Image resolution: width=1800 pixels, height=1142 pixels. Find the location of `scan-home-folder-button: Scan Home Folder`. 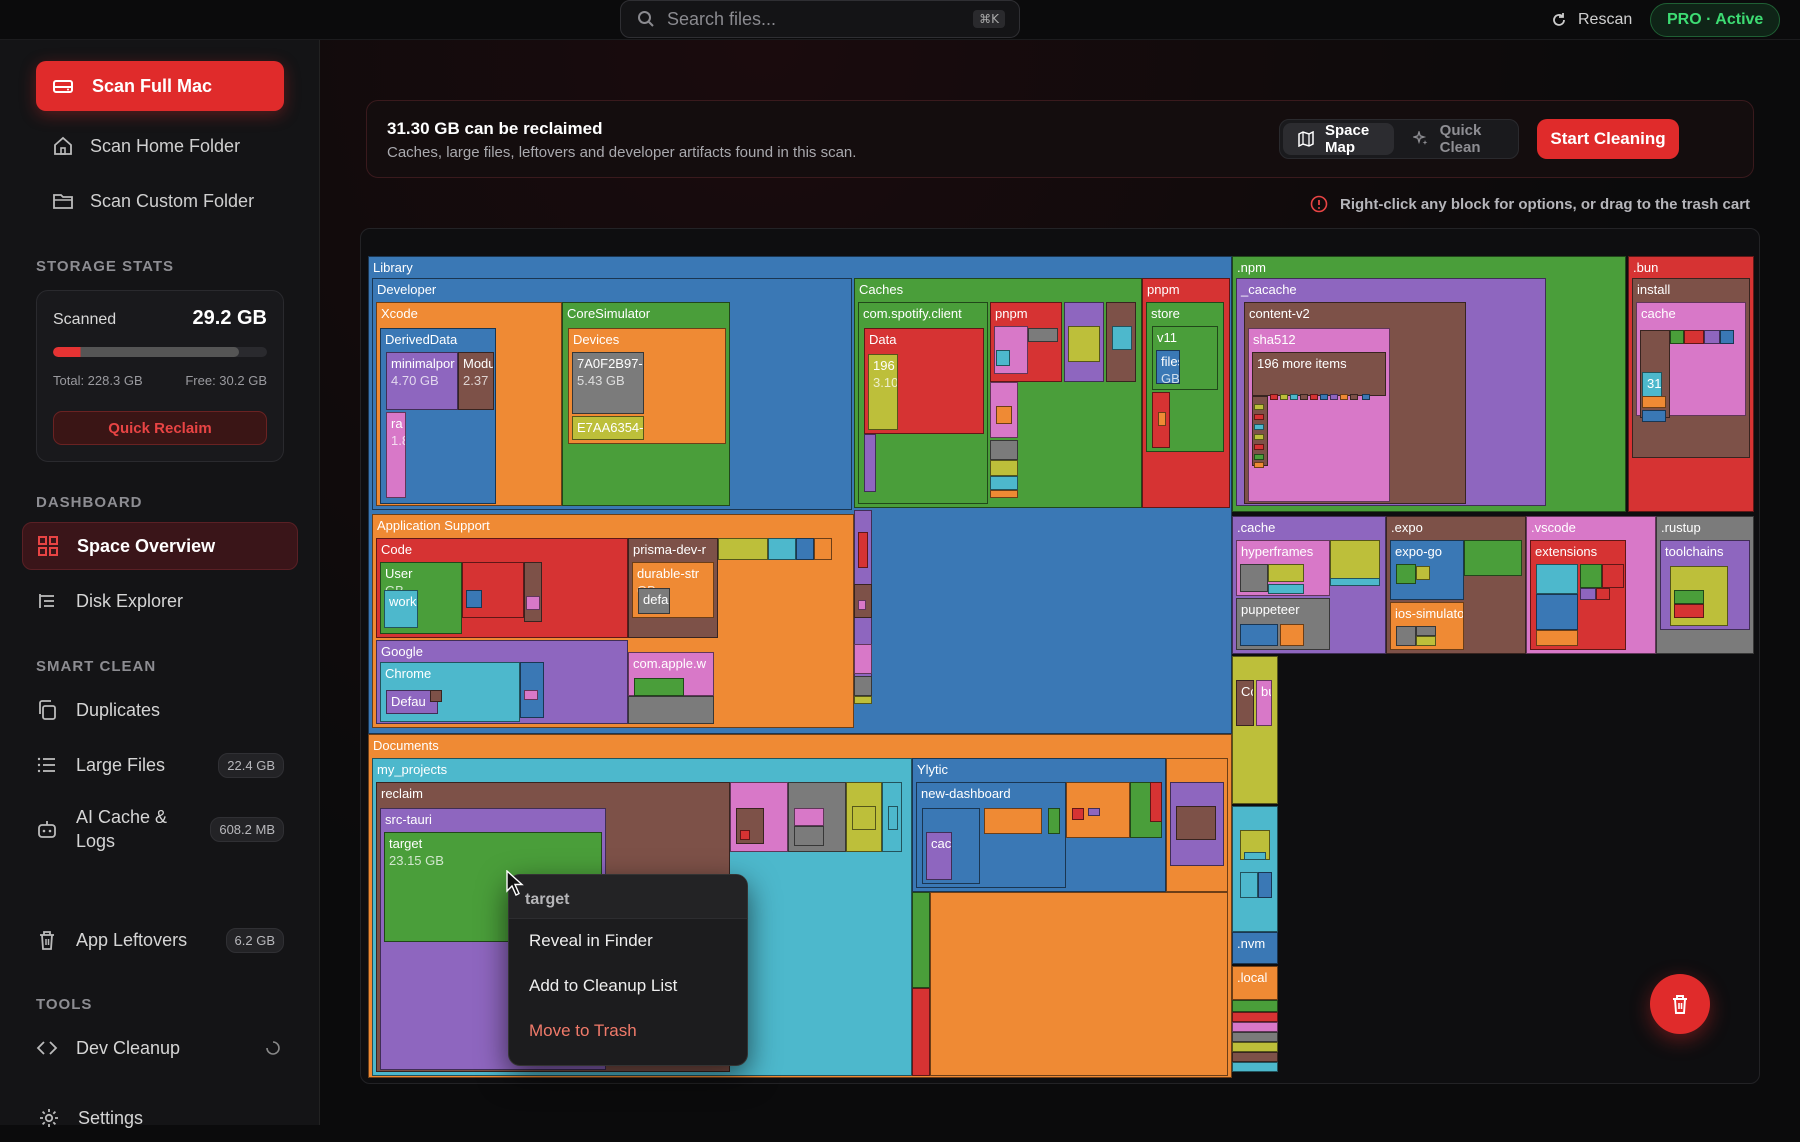

scan-home-folder-button: Scan Home Folder is located at coordinates (146, 146).